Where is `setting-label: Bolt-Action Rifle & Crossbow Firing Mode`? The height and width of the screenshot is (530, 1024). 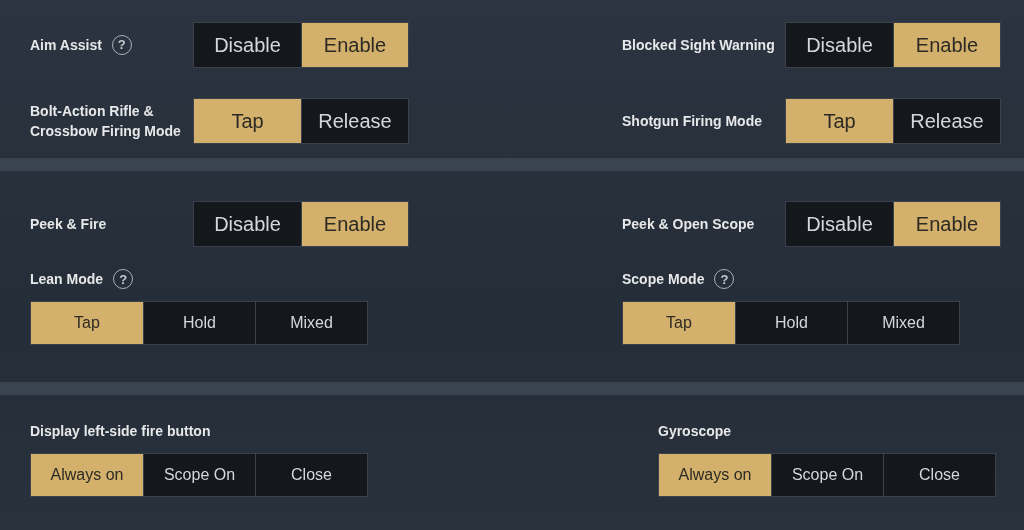
setting-label: Bolt-Action Rifle & Crossbow Firing Mode is located at coordinates (106, 121).